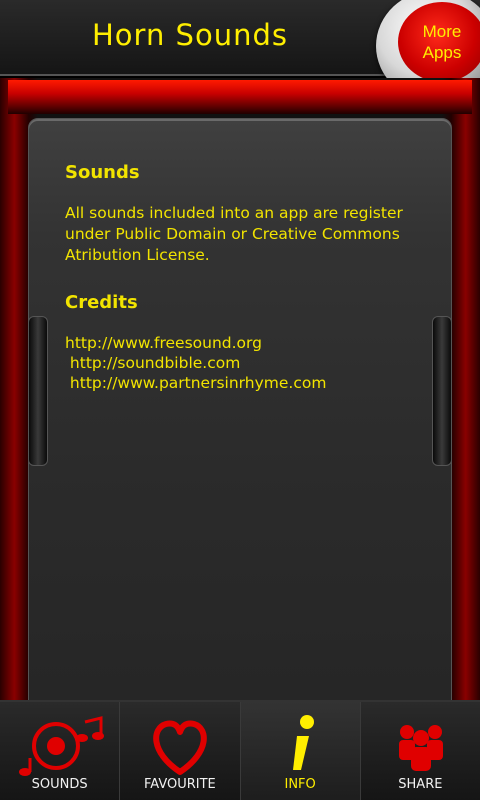 The image size is (480, 800). I want to click on nav-label-sounds: SOUNDS, so click(59, 784).